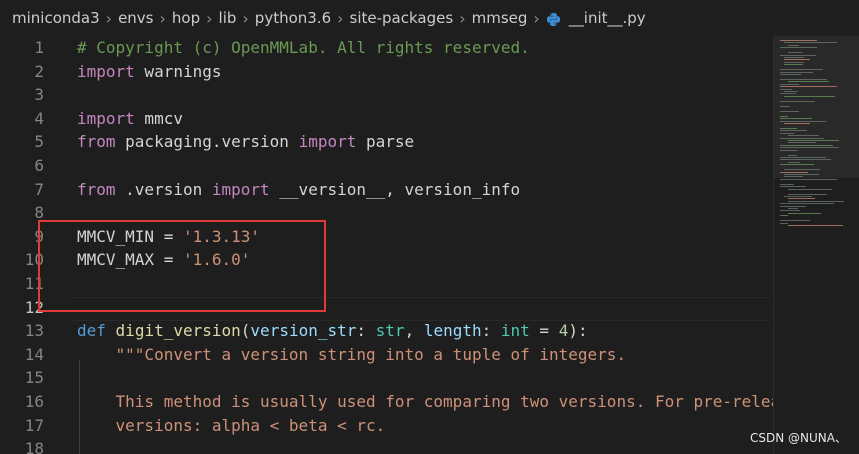  I want to click on code-token: int, so click(515, 331).